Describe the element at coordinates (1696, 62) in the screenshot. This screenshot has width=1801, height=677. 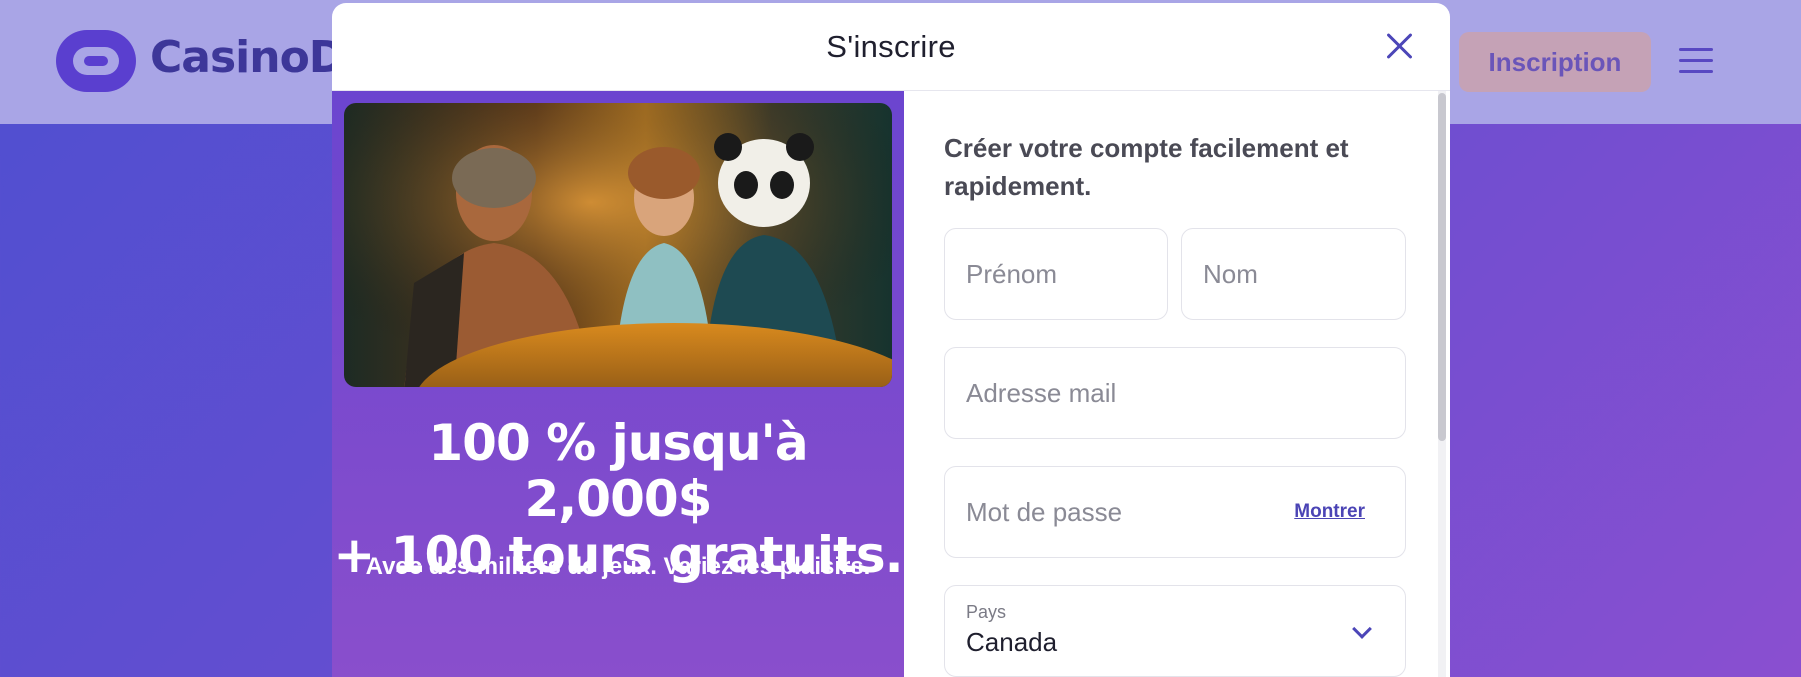
I see `hamburger-menu-icon` at that location.